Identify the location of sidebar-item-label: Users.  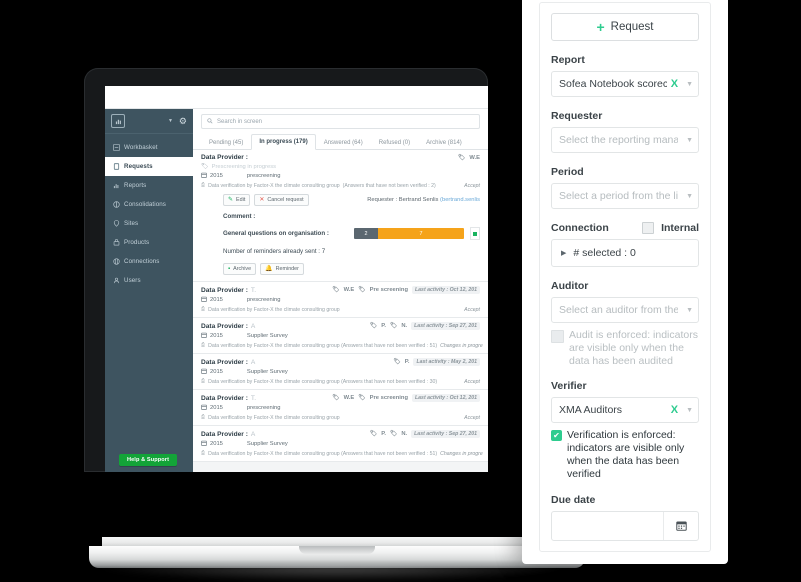
(132, 280).